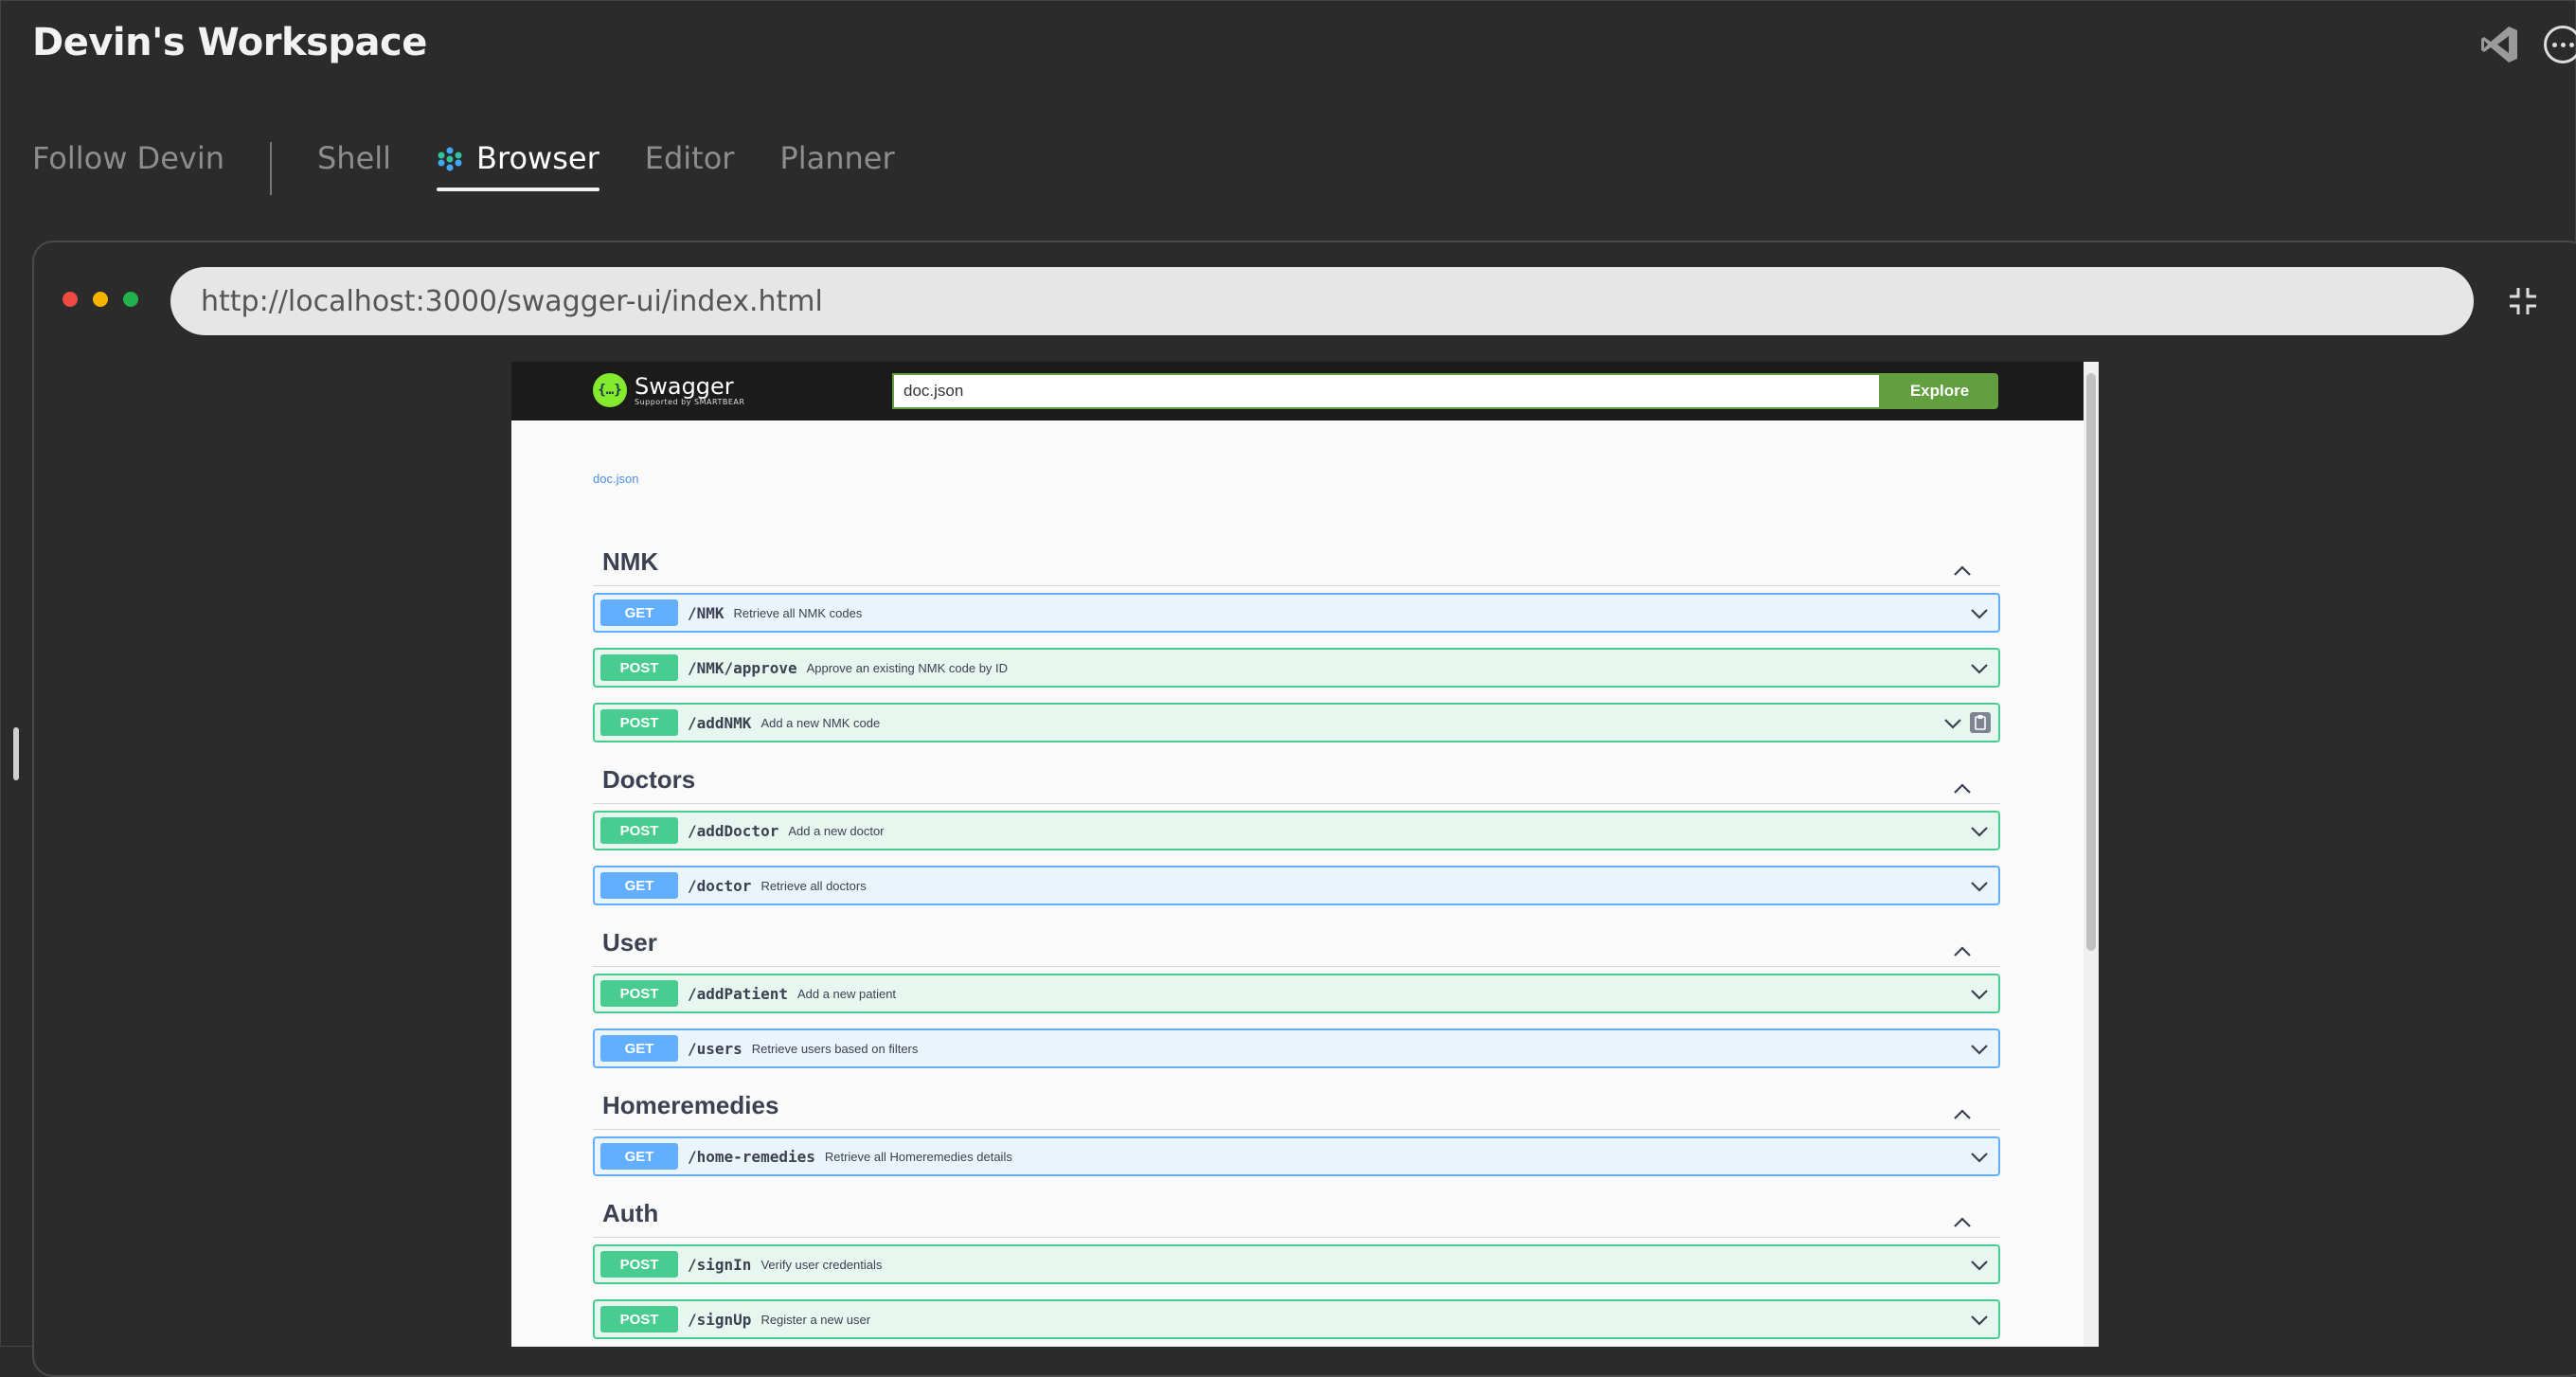 The image size is (2576, 1377). What do you see at coordinates (615, 479) in the screenshot?
I see `doc-json-link: doc.json` at bounding box center [615, 479].